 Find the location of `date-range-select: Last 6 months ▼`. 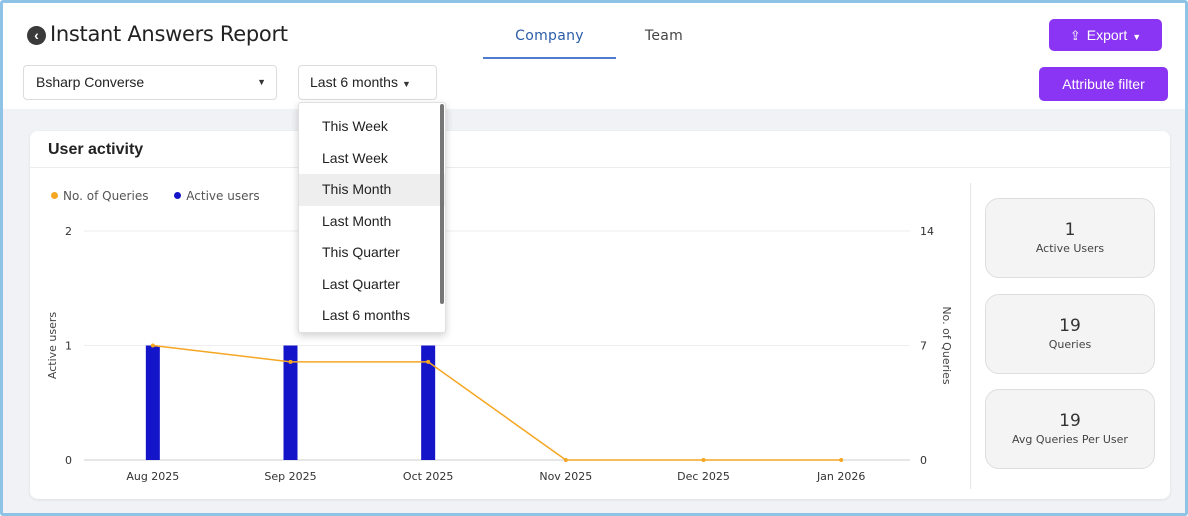

date-range-select: Last 6 months ▼ is located at coordinates (367, 82).